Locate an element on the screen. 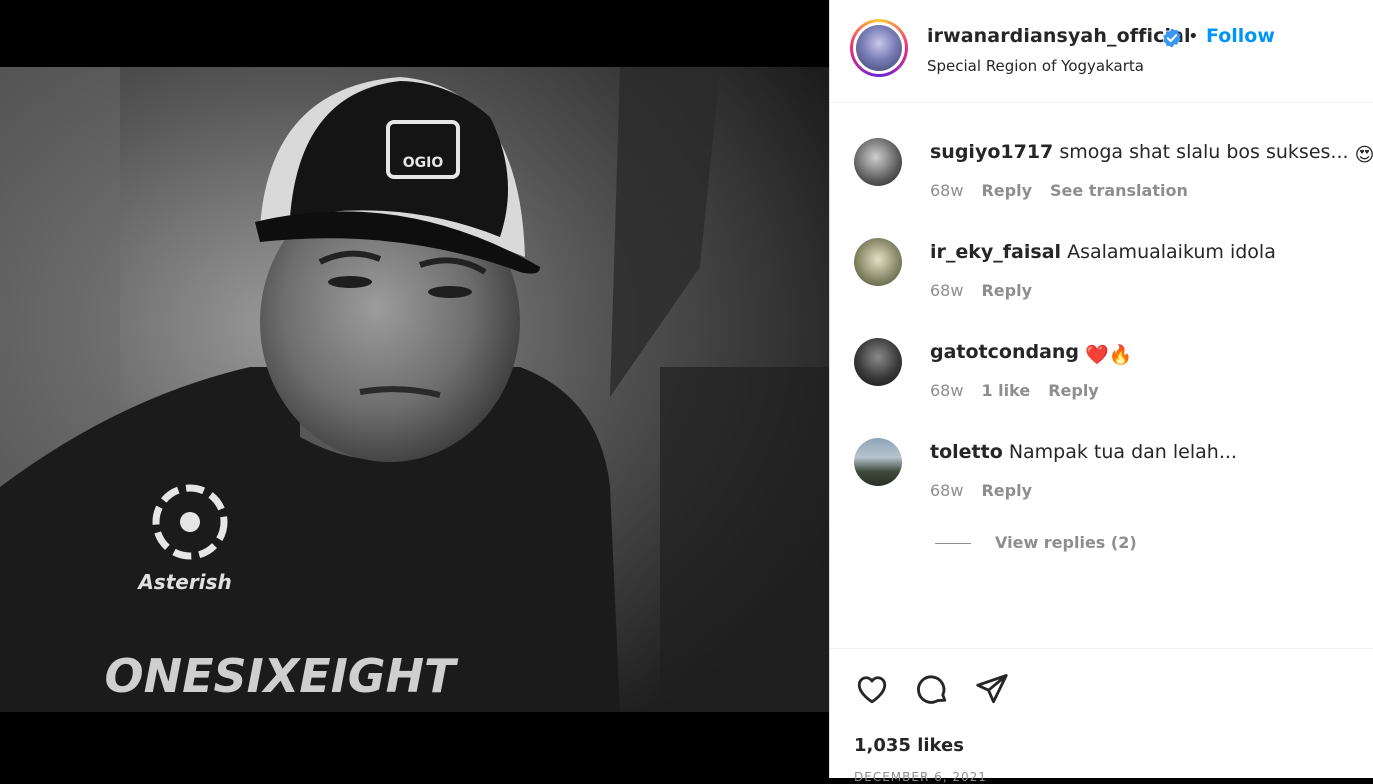  comment-item: toletto Nampak tua dan lelah... 68w Reply is located at coordinates (1104, 451).